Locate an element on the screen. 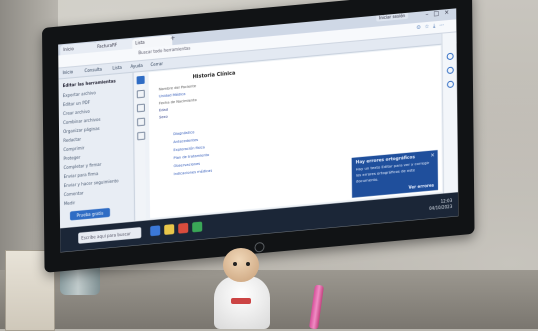  clock-date: 04/10/2023 is located at coordinates (441, 207).